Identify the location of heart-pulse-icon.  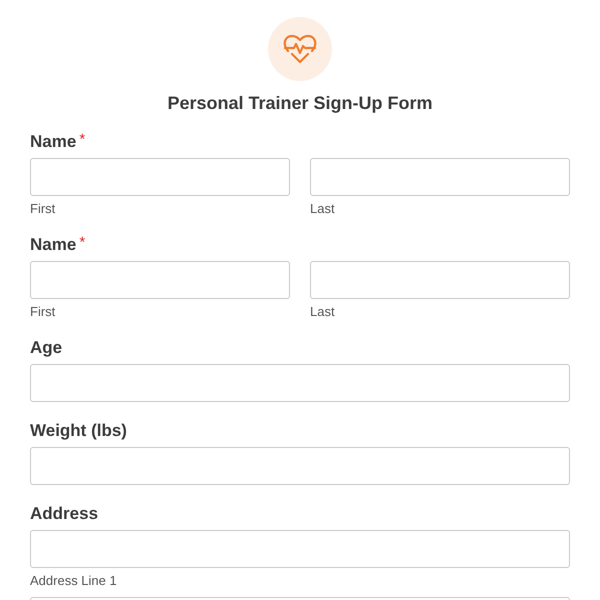
(300, 49).